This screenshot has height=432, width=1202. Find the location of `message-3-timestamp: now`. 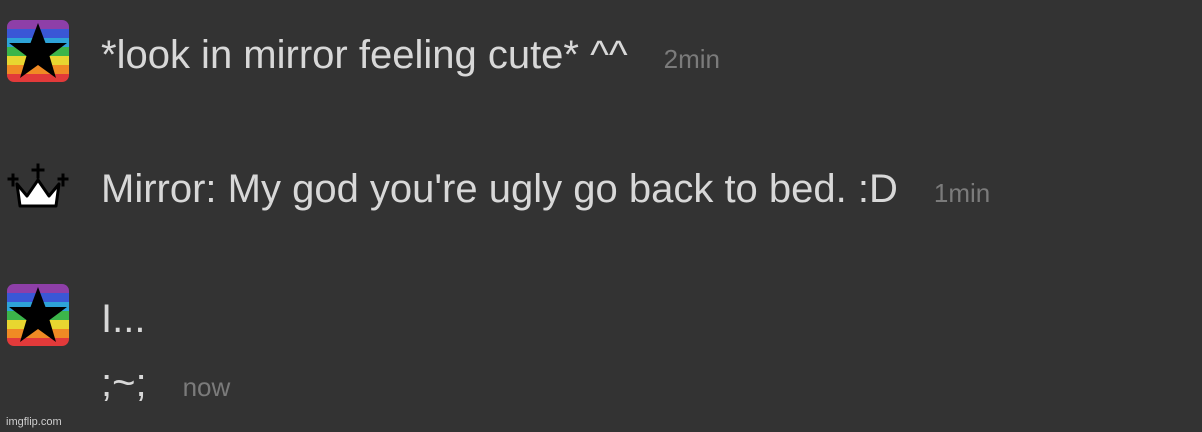

message-3-timestamp: now is located at coordinates (206, 387).